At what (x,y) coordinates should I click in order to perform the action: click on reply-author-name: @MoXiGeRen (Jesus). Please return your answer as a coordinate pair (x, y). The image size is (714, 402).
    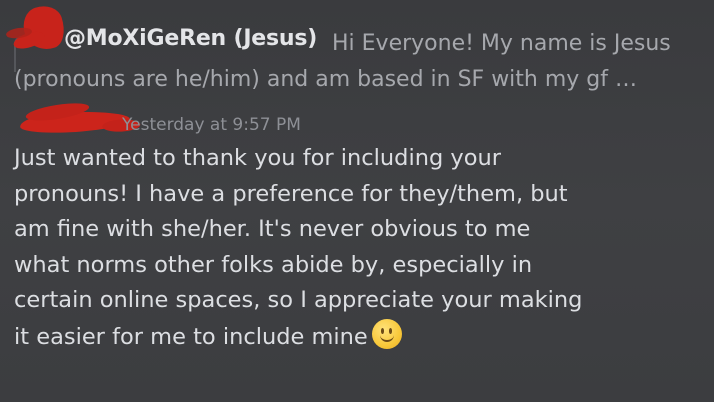
    Looking at the image, I should click on (190, 38).